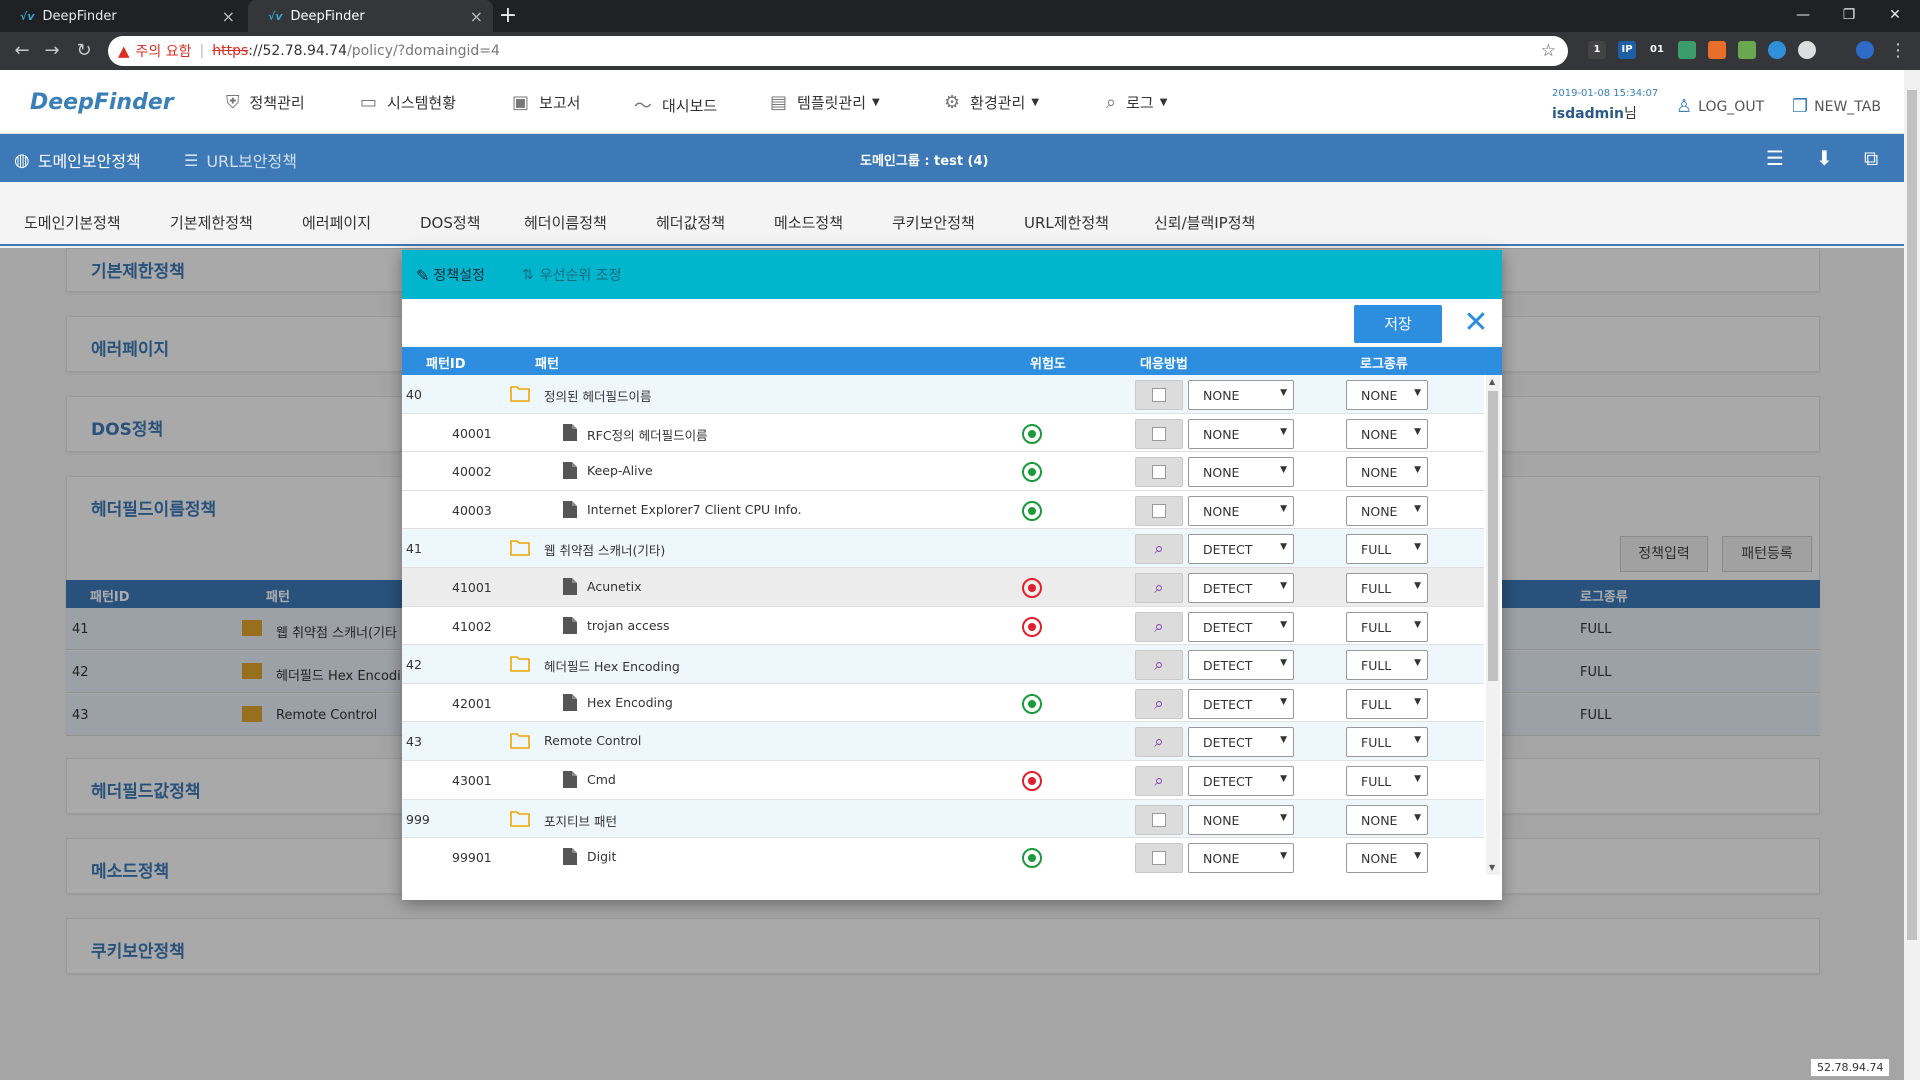 The height and width of the screenshot is (1080, 1920). I want to click on extension-pin-icon, so click(1747, 50).